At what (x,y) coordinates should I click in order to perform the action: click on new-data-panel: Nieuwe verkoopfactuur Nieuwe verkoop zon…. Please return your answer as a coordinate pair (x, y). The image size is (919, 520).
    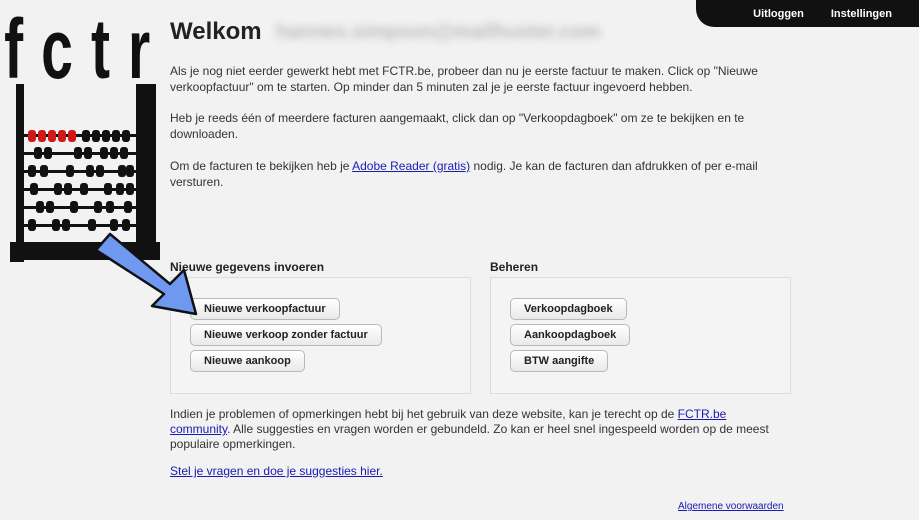
    Looking at the image, I should click on (320, 335).